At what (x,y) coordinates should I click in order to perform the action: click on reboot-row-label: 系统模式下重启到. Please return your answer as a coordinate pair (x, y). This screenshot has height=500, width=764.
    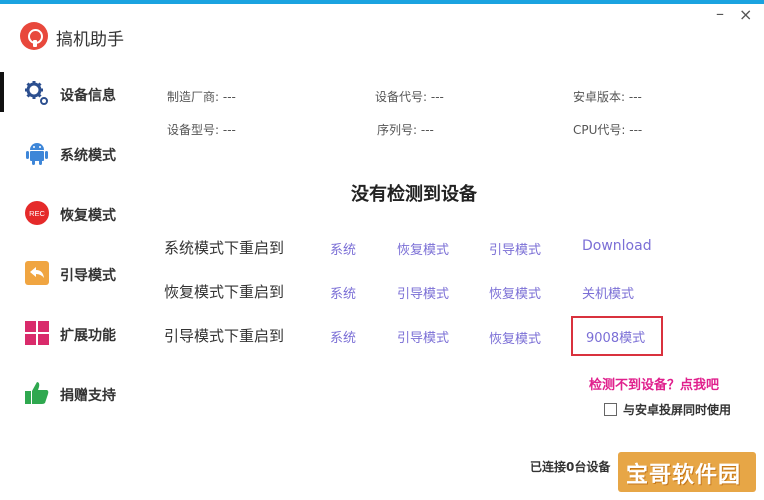
    Looking at the image, I should click on (224, 248).